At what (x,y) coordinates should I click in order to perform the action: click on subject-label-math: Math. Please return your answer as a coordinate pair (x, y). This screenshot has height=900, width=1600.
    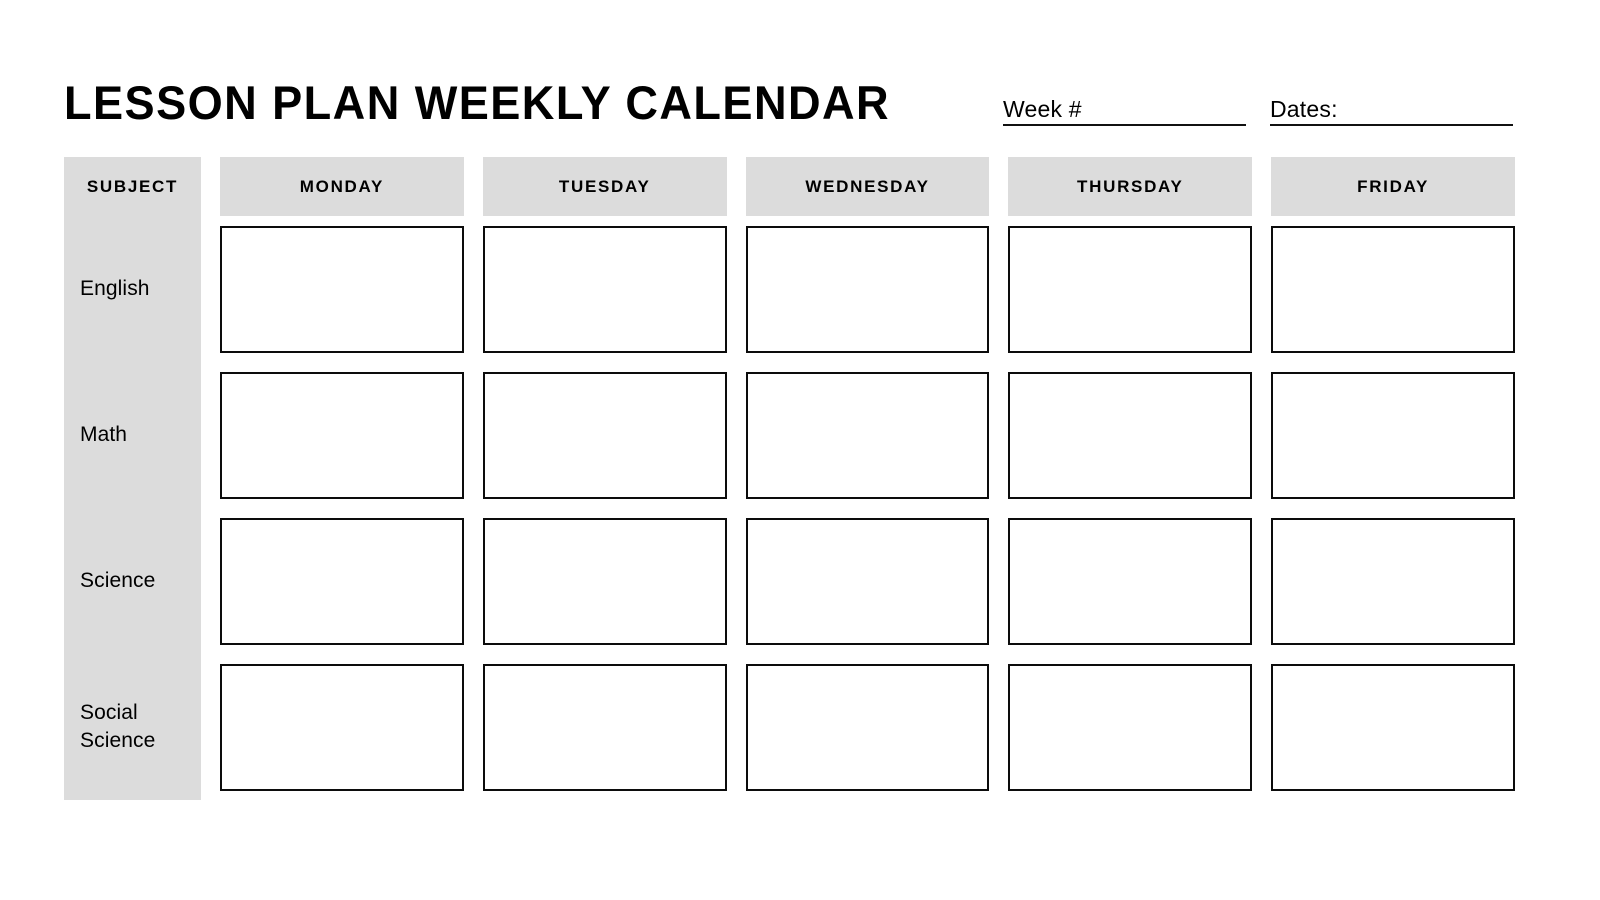
    Looking at the image, I should click on (132, 435).